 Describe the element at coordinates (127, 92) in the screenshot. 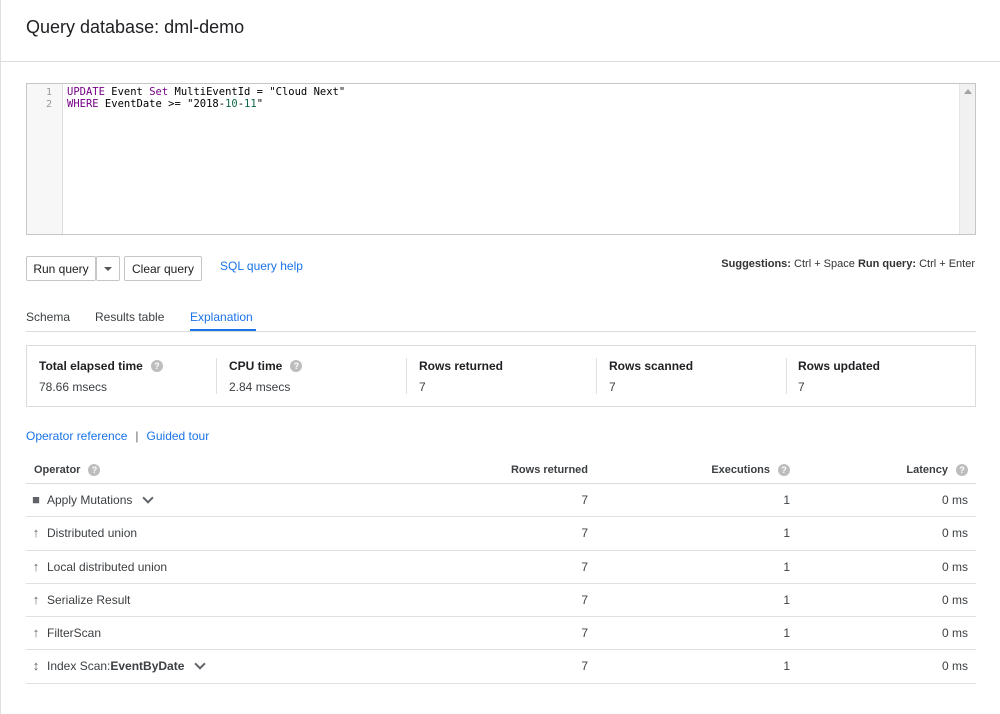

I see `sql-text: Event` at that location.